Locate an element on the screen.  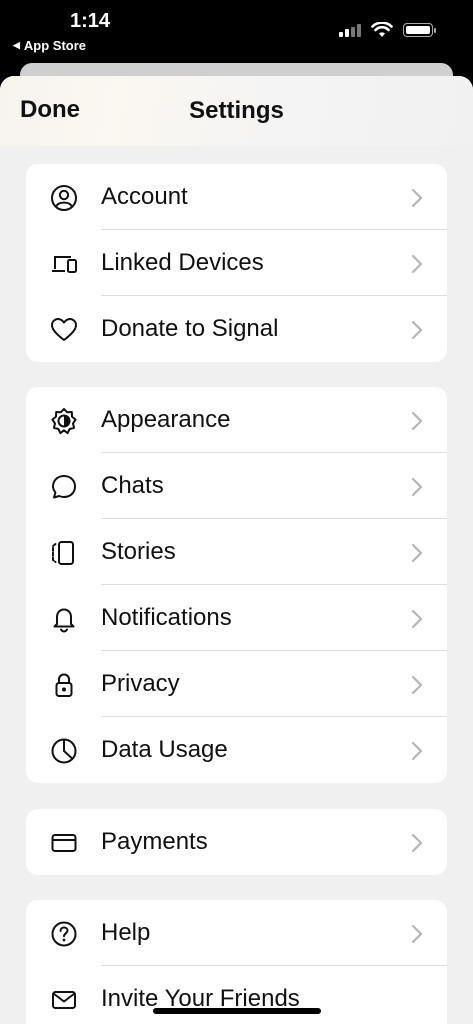
chat-bubble-icon is located at coordinates (64, 487).